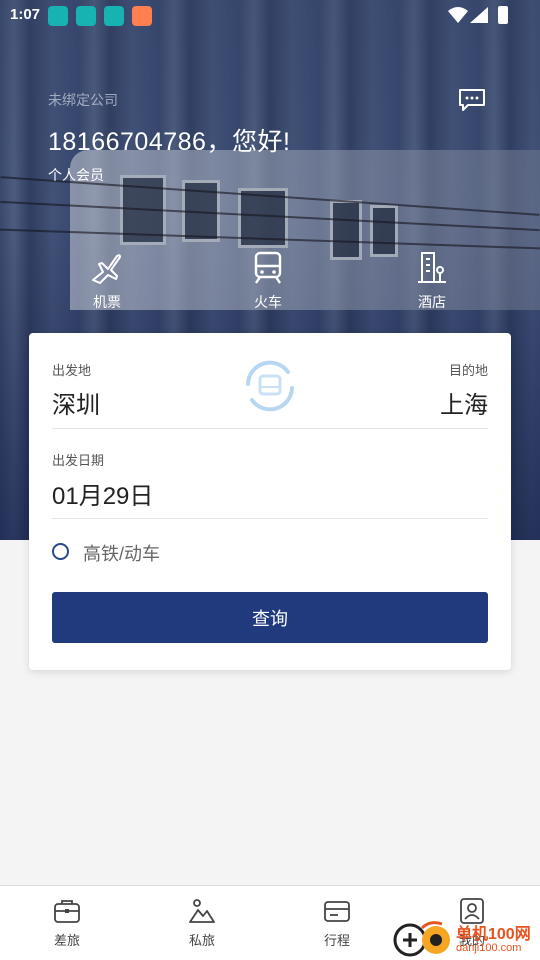 This screenshot has height=960, width=540. I want to click on to-label: 目的地, so click(468, 370).